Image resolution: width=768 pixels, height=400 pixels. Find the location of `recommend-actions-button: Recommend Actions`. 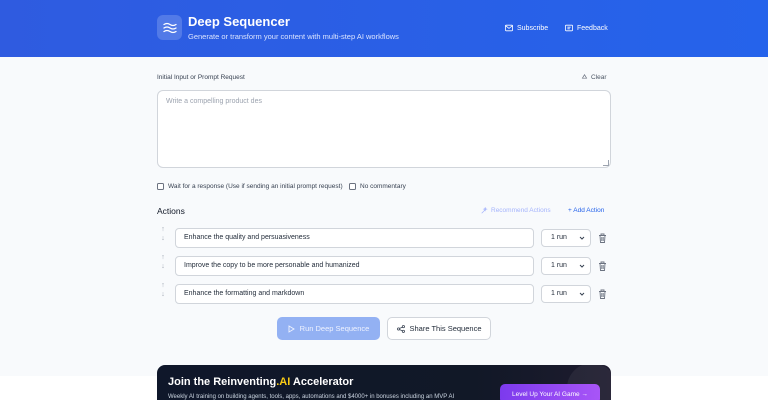

recommend-actions-button: Recommend Actions is located at coordinates (516, 210).